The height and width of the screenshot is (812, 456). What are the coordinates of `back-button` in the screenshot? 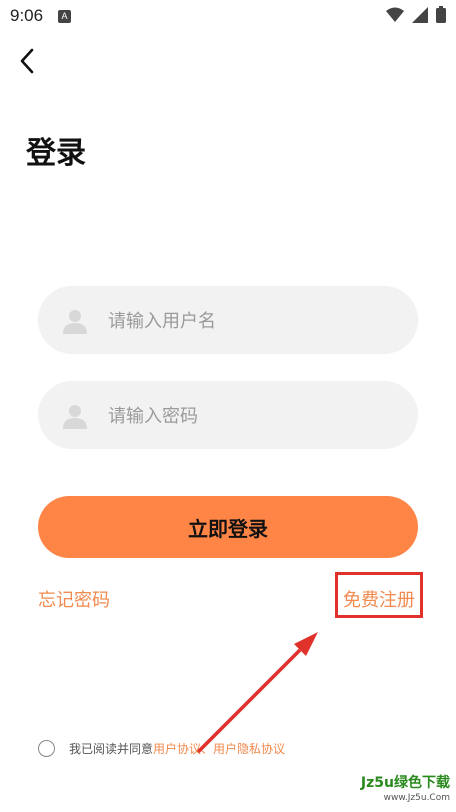 It's located at (29, 61).